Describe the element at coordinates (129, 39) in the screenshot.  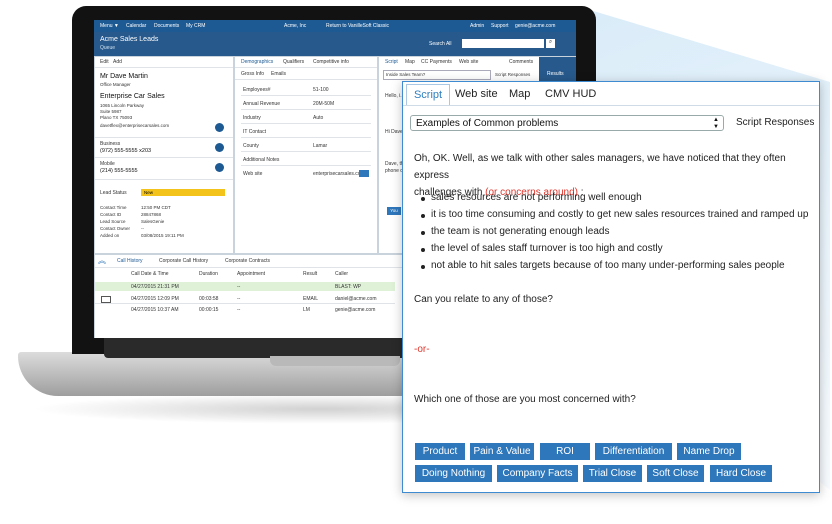
I see `crm-title: Acme Sales Leads` at that location.